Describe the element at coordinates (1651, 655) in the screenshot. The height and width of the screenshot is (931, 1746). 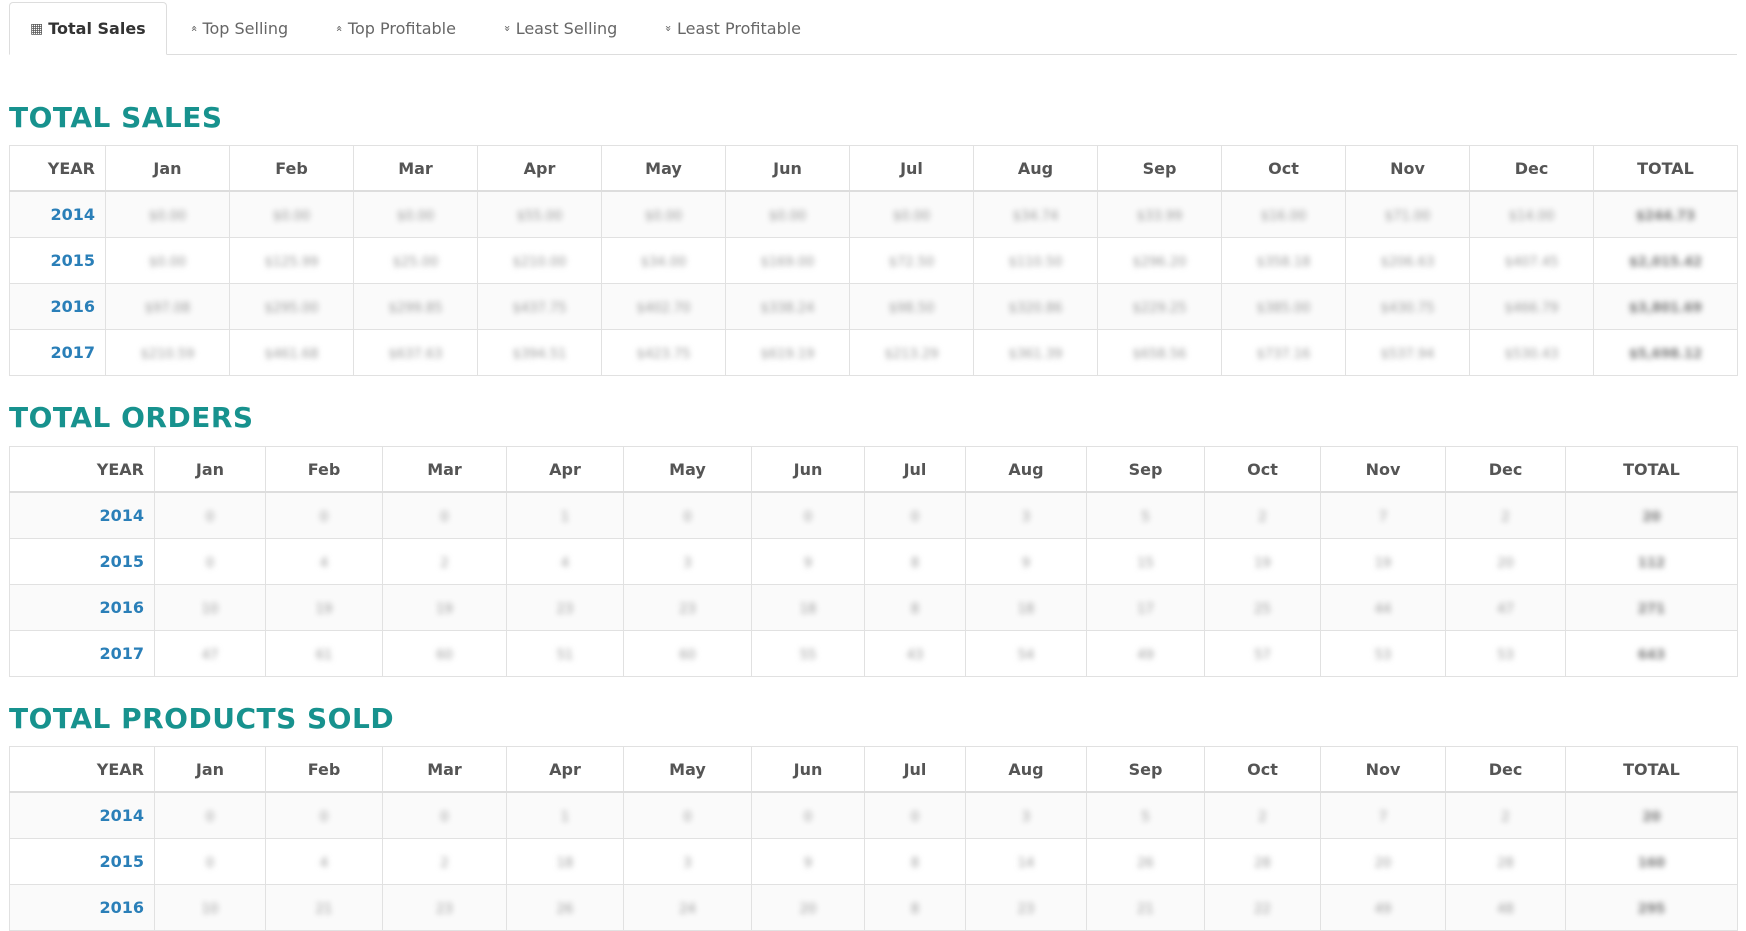
I see `total-value: 643` at that location.